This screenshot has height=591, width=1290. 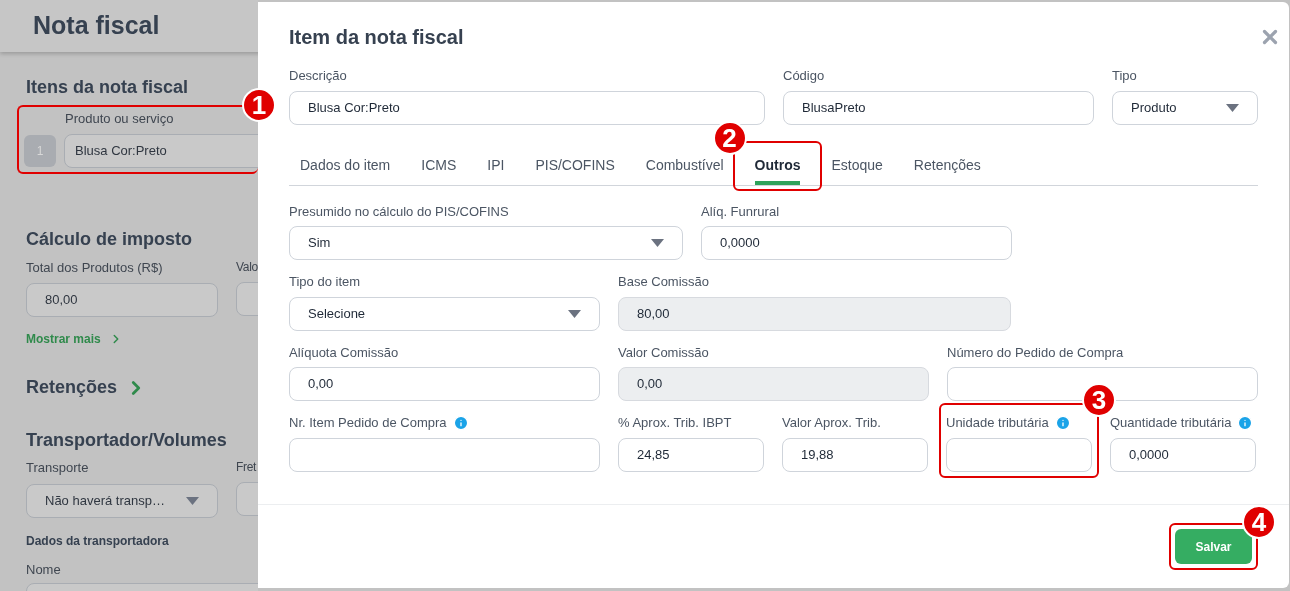 What do you see at coordinates (947, 169) in the screenshot?
I see `tab: Retenções` at bounding box center [947, 169].